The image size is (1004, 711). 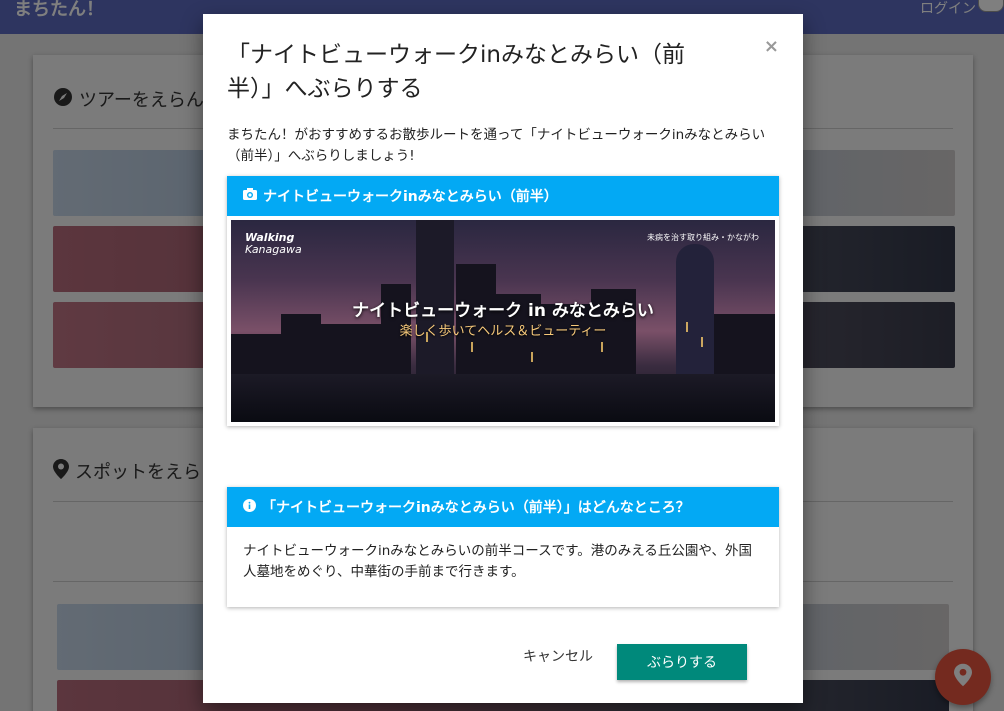 I want to click on dialog-title: 「ナイトビューウォークinみなとみらい（前半）」へぶらりする, so click(x=456, y=72).